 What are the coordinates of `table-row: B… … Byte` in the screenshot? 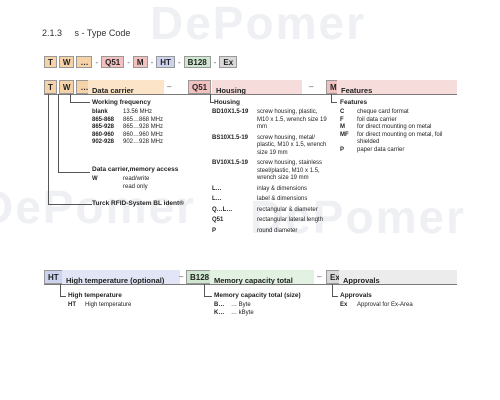 It's located at (235, 306).